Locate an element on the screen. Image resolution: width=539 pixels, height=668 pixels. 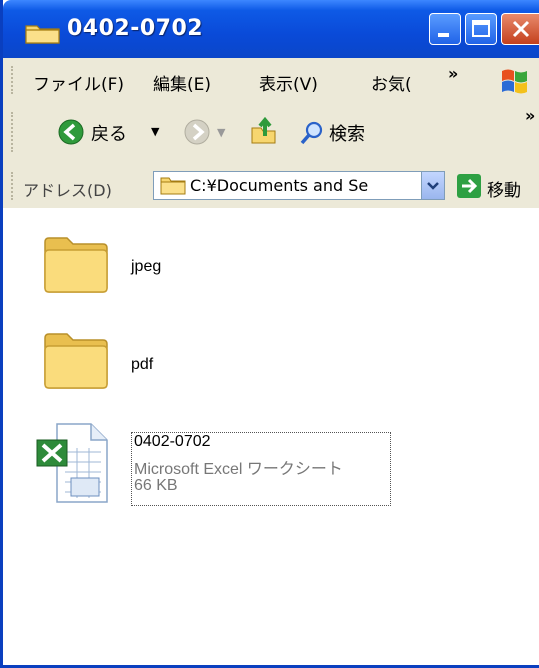
close-button is located at coordinates (520, 29).